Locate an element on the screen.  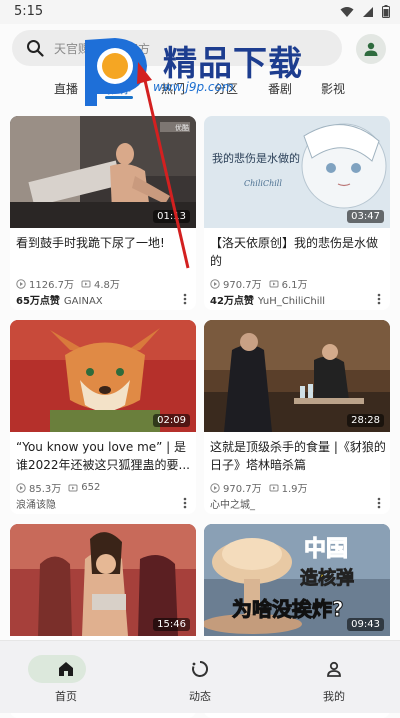
like-count: 652 is located at coordinates (91, 487).